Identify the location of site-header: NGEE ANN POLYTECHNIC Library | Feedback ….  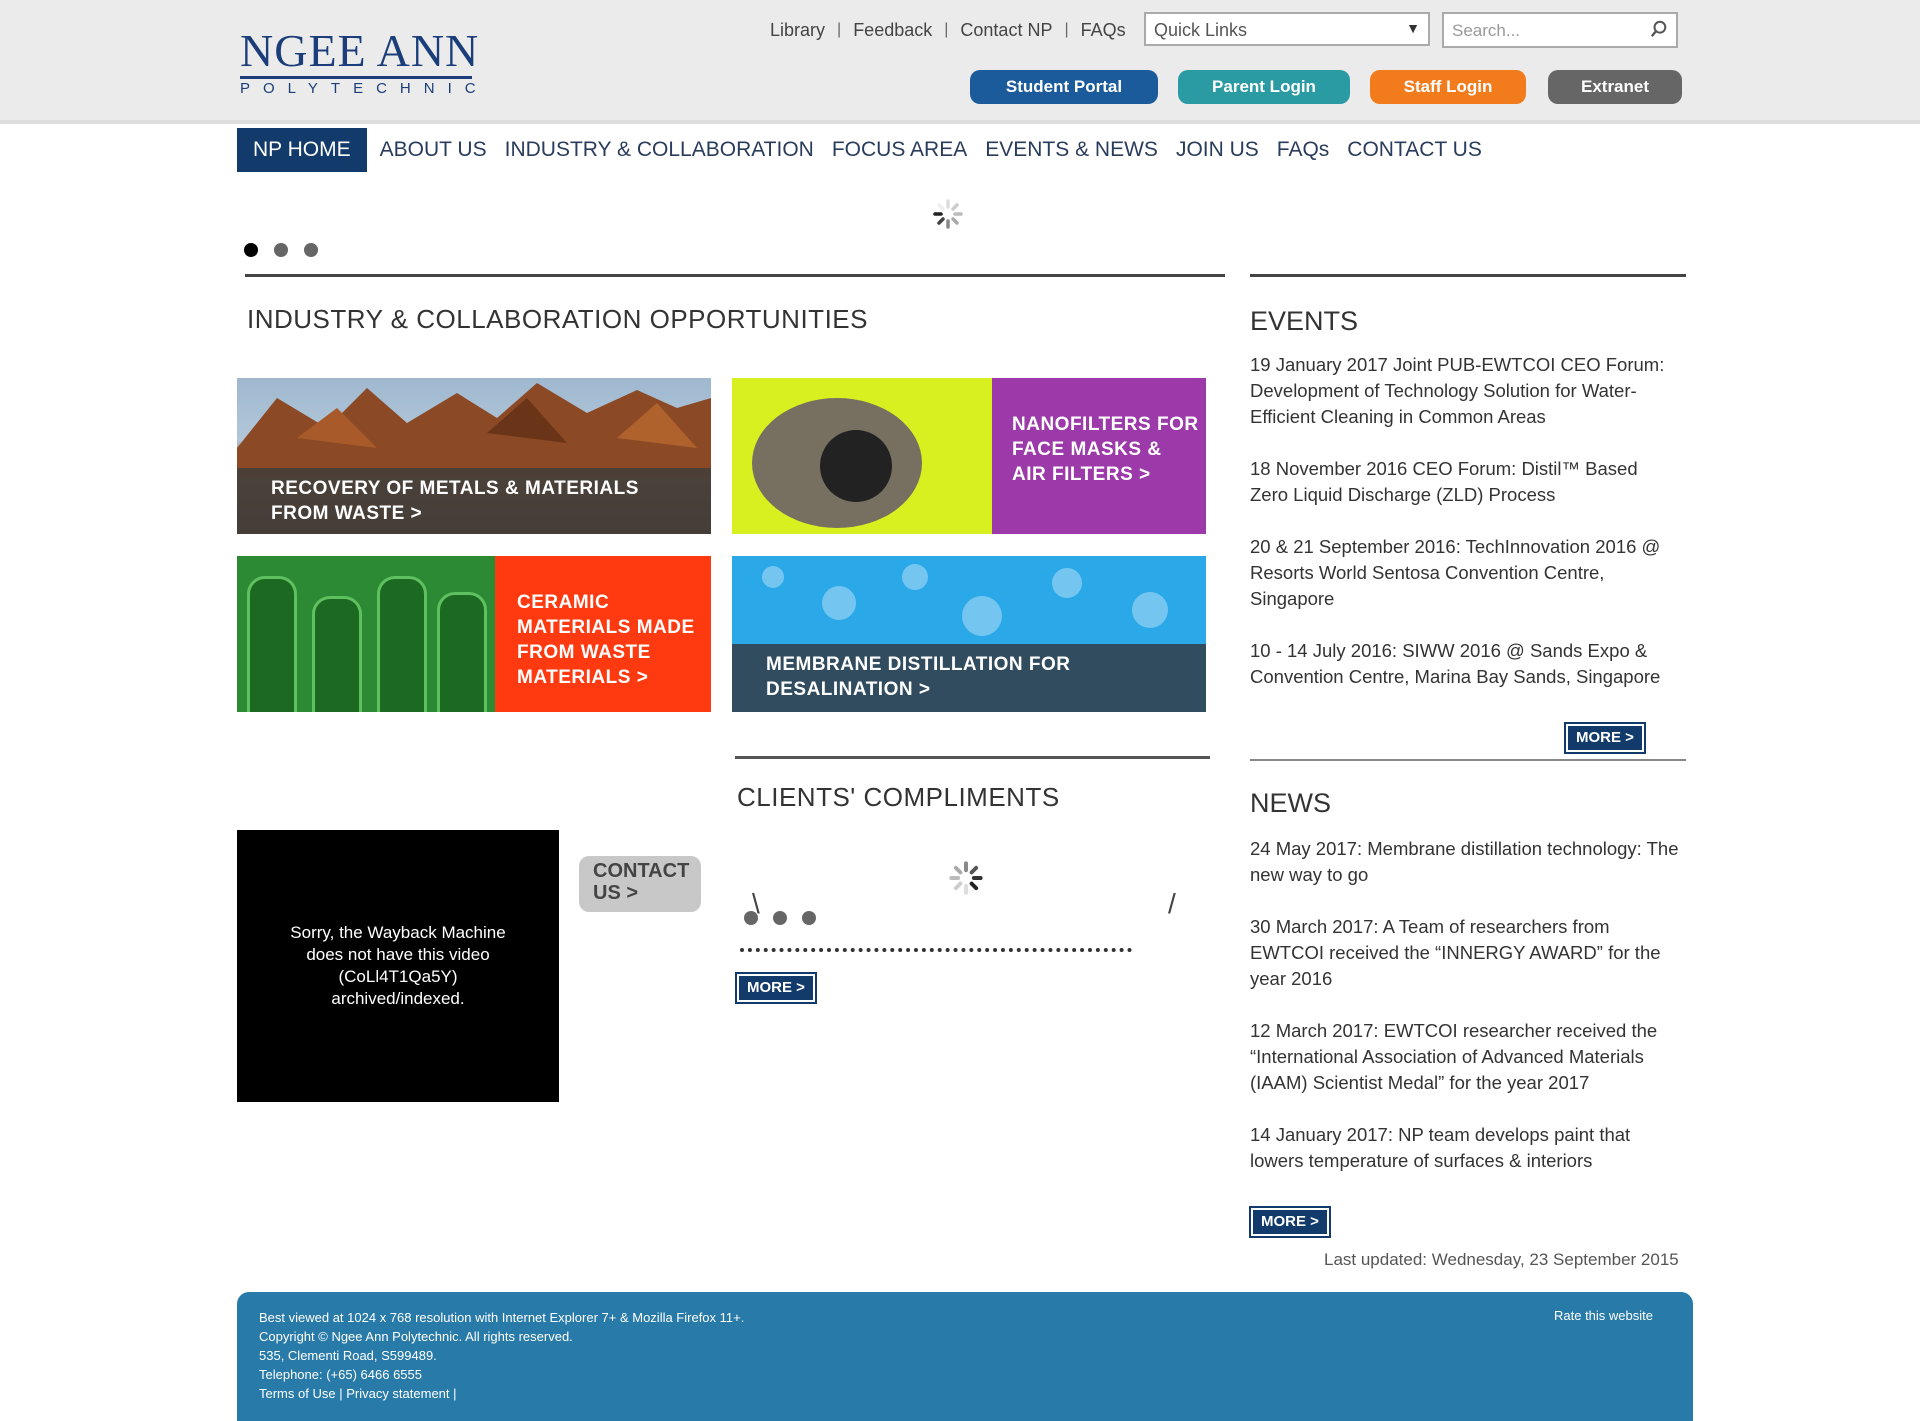
(960, 62).